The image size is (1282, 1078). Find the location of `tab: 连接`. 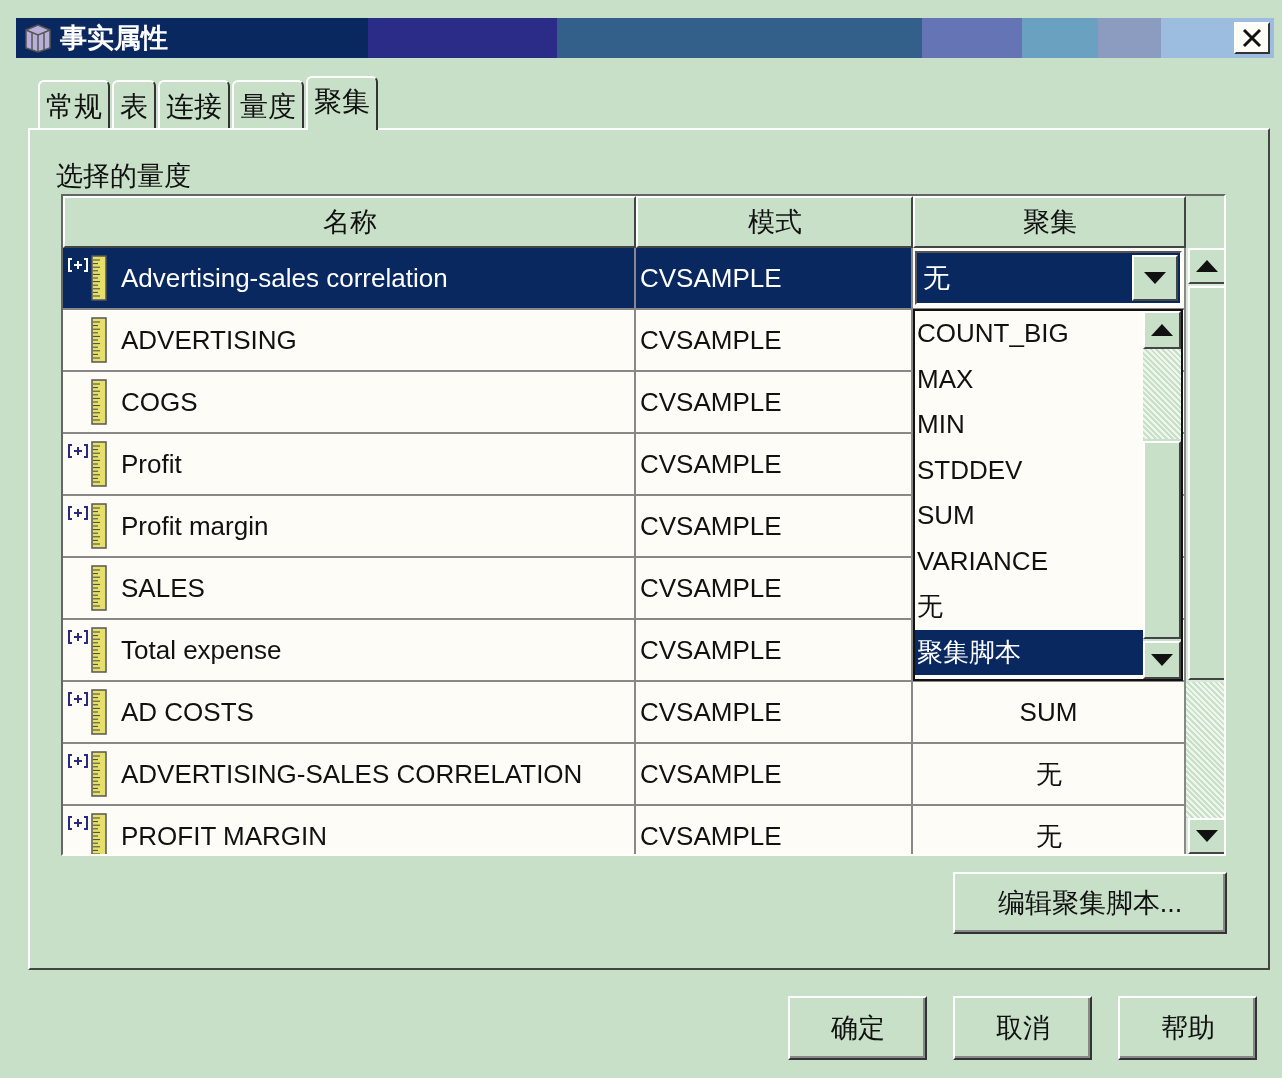

tab: 连接 is located at coordinates (194, 104).